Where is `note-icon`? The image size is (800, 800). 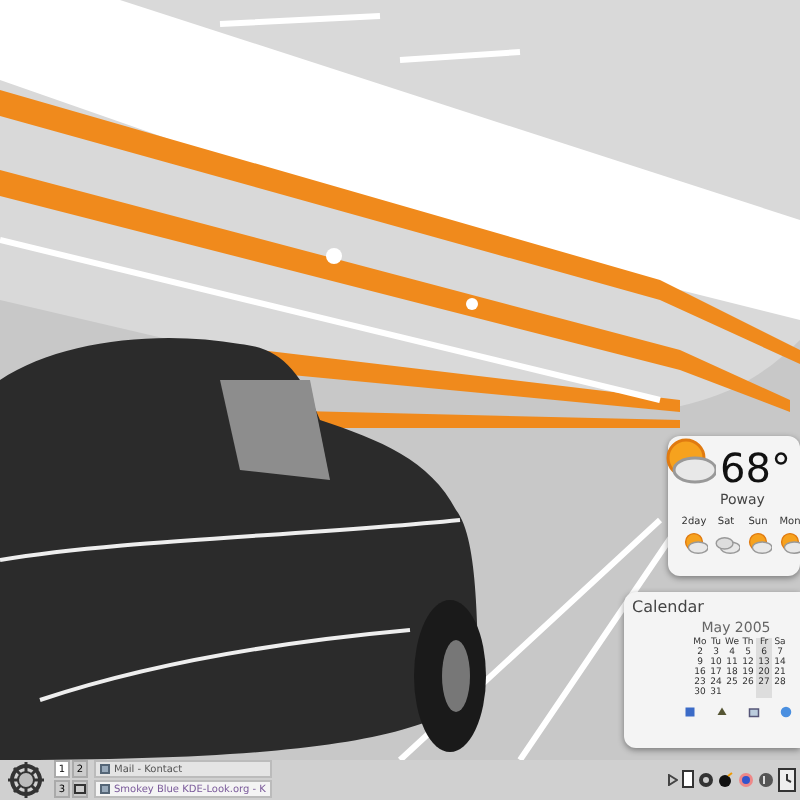 note-icon is located at coordinates (754, 712).